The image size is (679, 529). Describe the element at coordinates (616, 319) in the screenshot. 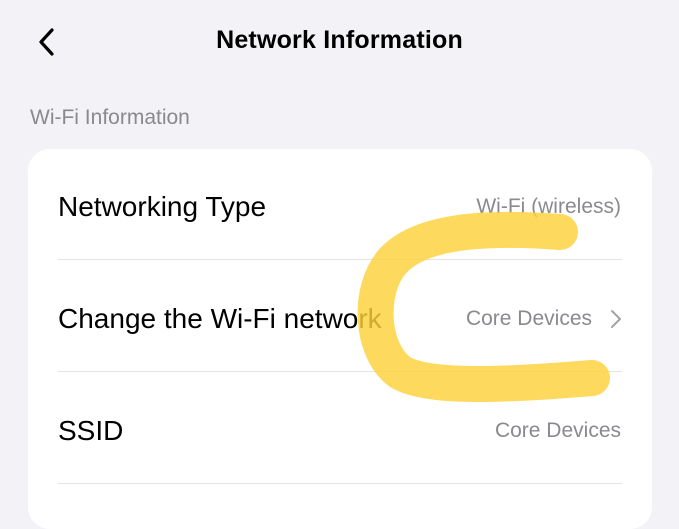

I see `chevron-right-icon` at that location.